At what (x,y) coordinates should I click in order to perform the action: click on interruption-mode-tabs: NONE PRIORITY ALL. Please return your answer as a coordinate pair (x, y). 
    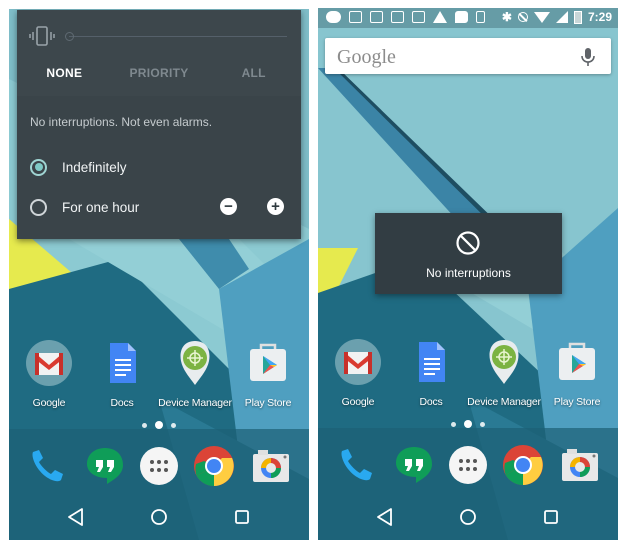
    Looking at the image, I should click on (159, 76).